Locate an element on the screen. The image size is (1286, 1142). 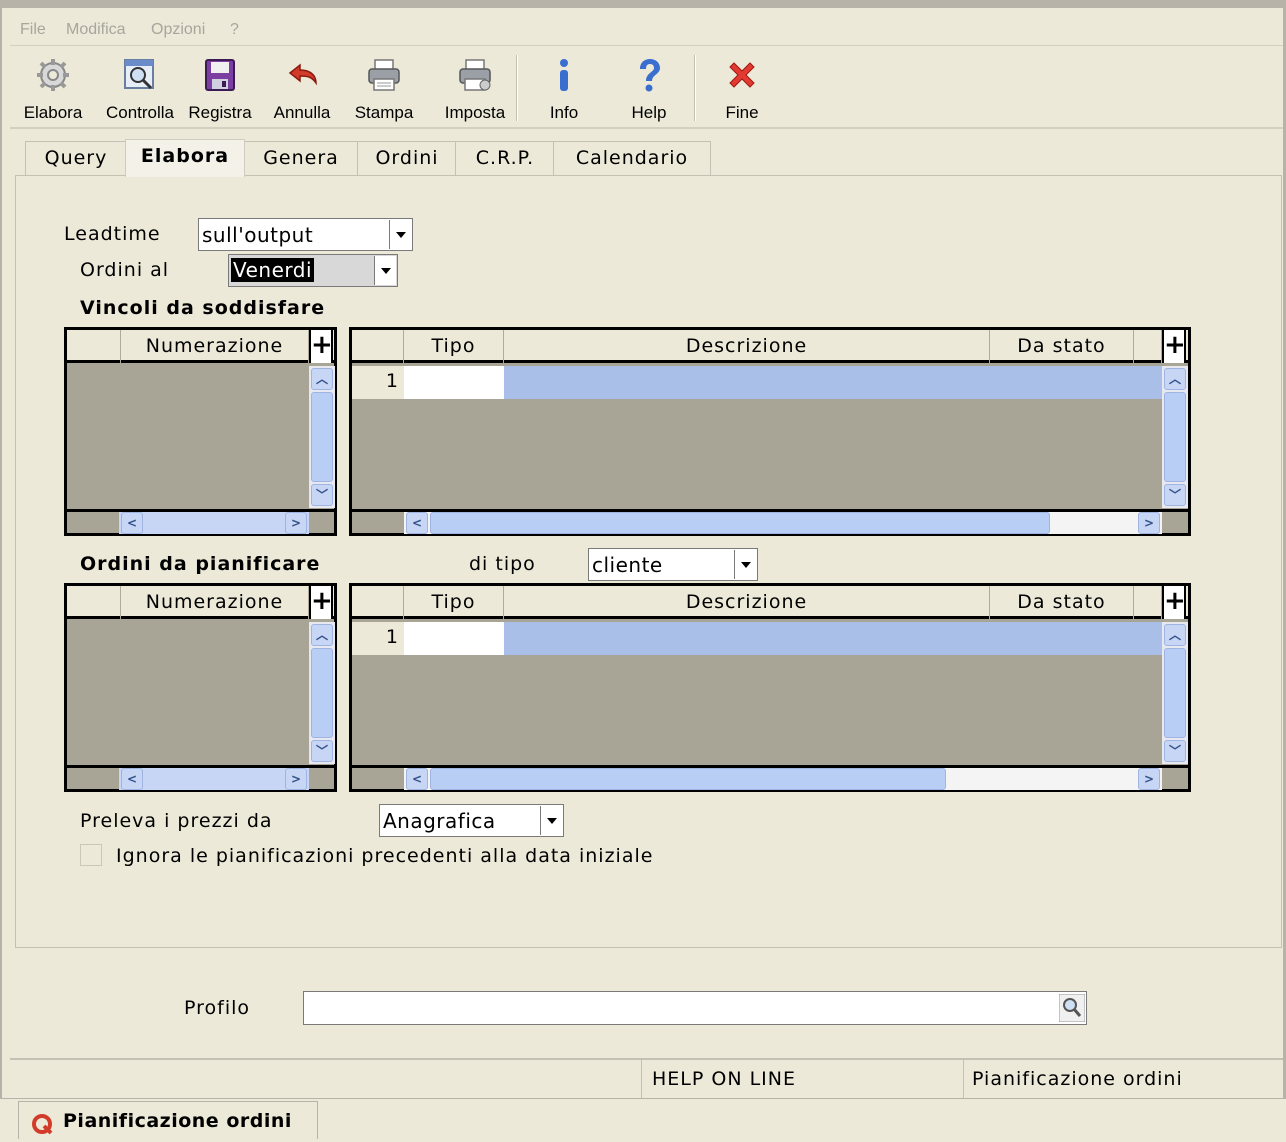
ignora-checkbox is located at coordinates (91, 855).